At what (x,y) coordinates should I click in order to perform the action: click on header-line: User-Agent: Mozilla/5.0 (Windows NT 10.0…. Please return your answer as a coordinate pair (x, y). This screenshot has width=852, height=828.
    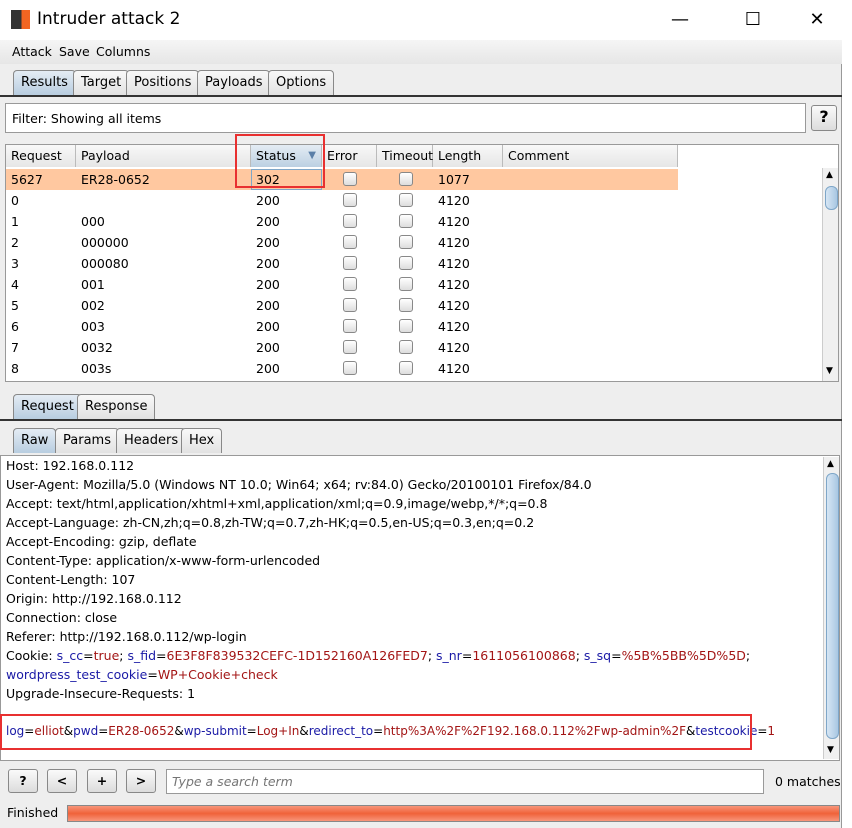
    Looking at the image, I should click on (299, 484).